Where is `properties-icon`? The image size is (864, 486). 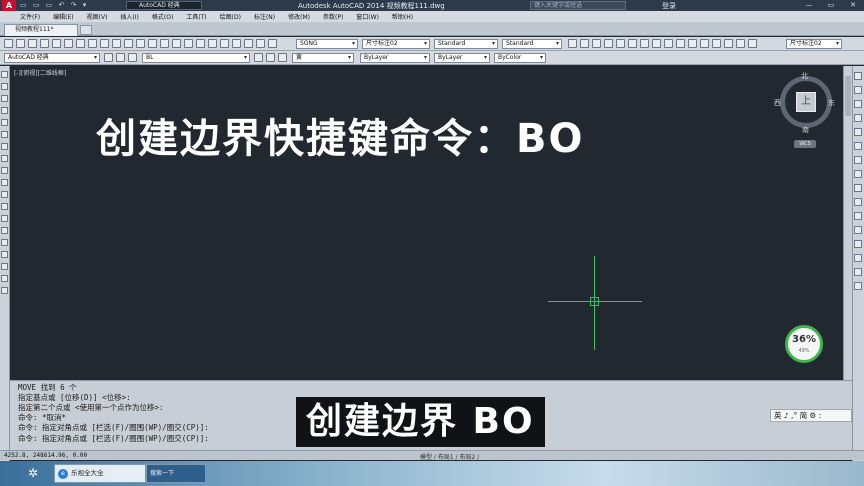 properties-icon is located at coordinates (200, 43).